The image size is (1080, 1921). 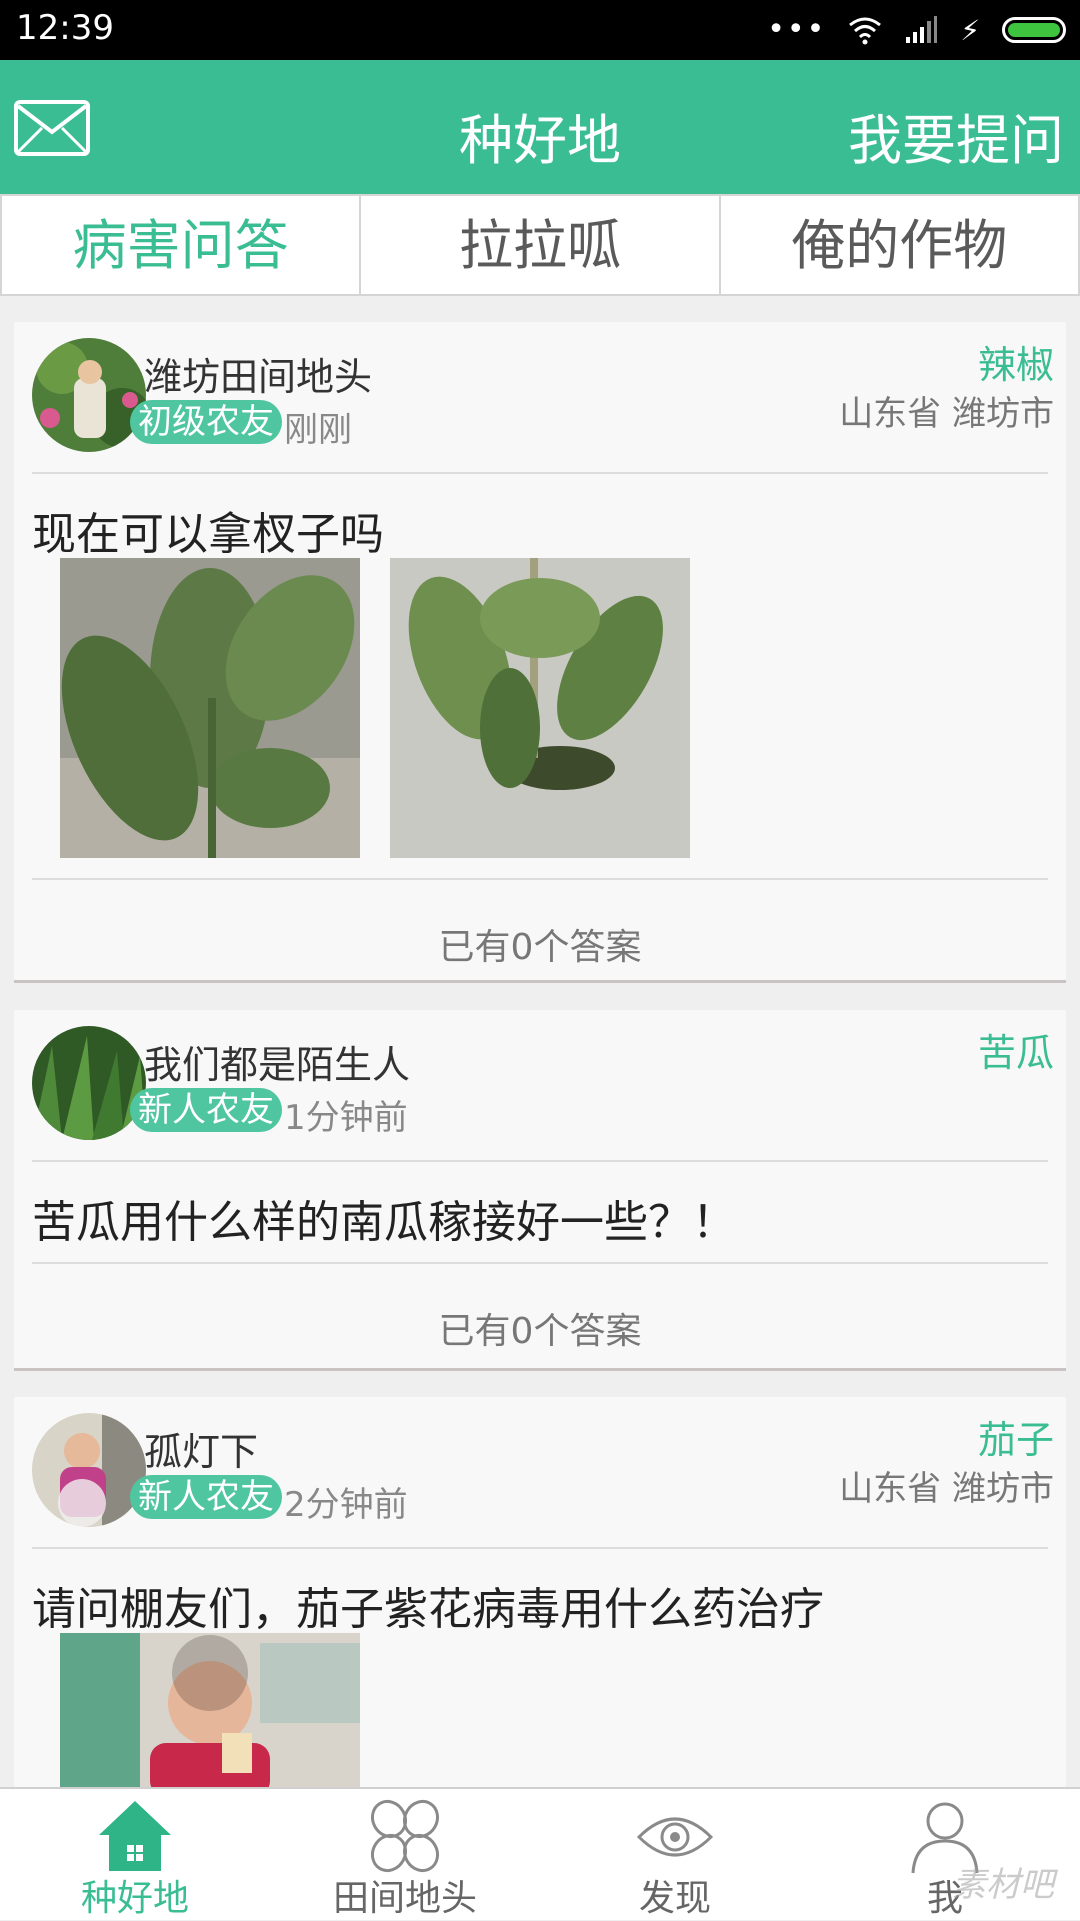 I want to click on post-time: 2分钟前, so click(x=346, y=1505).